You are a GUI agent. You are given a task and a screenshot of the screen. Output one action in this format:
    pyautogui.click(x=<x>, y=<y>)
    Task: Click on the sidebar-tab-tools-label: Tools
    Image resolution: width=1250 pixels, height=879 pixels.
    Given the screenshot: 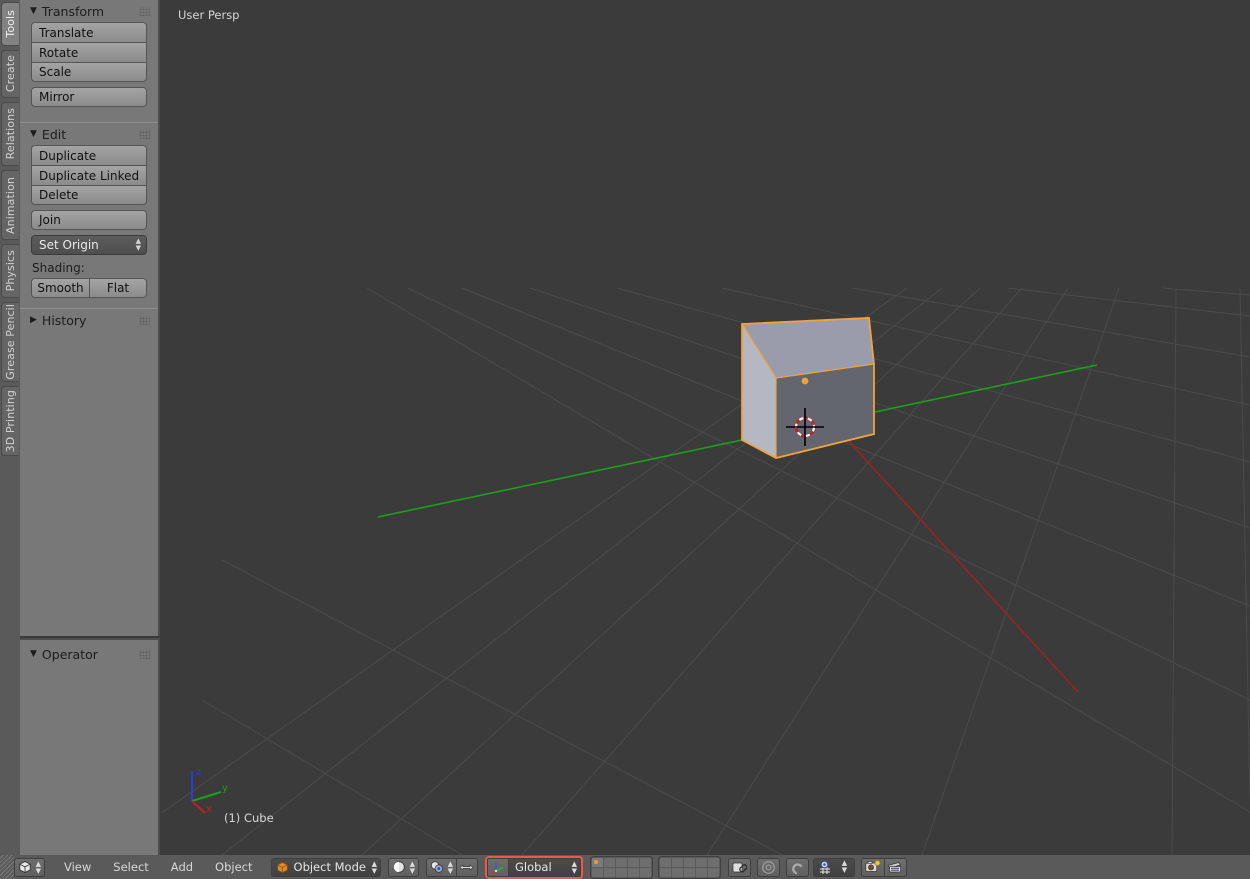 What is the action you would take?
    pyautogui.click(x=10, y=24)
    